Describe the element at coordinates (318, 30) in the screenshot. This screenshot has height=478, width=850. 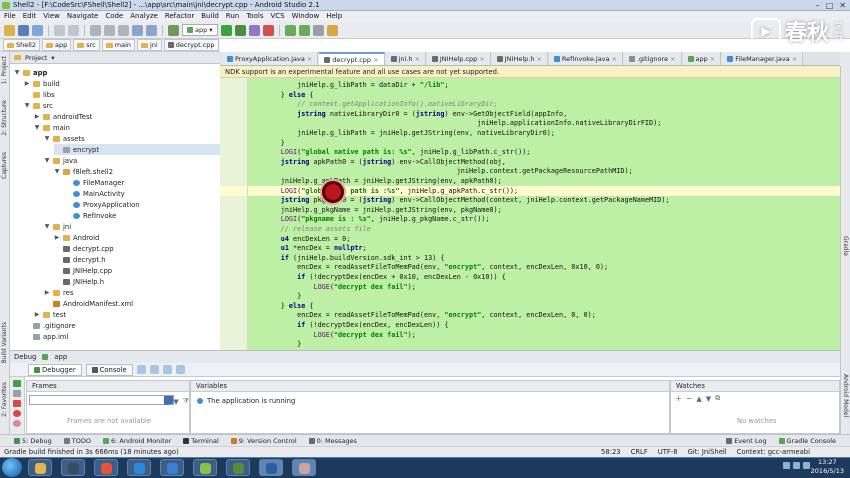
I see `android-device-monitor-icon` at that location.